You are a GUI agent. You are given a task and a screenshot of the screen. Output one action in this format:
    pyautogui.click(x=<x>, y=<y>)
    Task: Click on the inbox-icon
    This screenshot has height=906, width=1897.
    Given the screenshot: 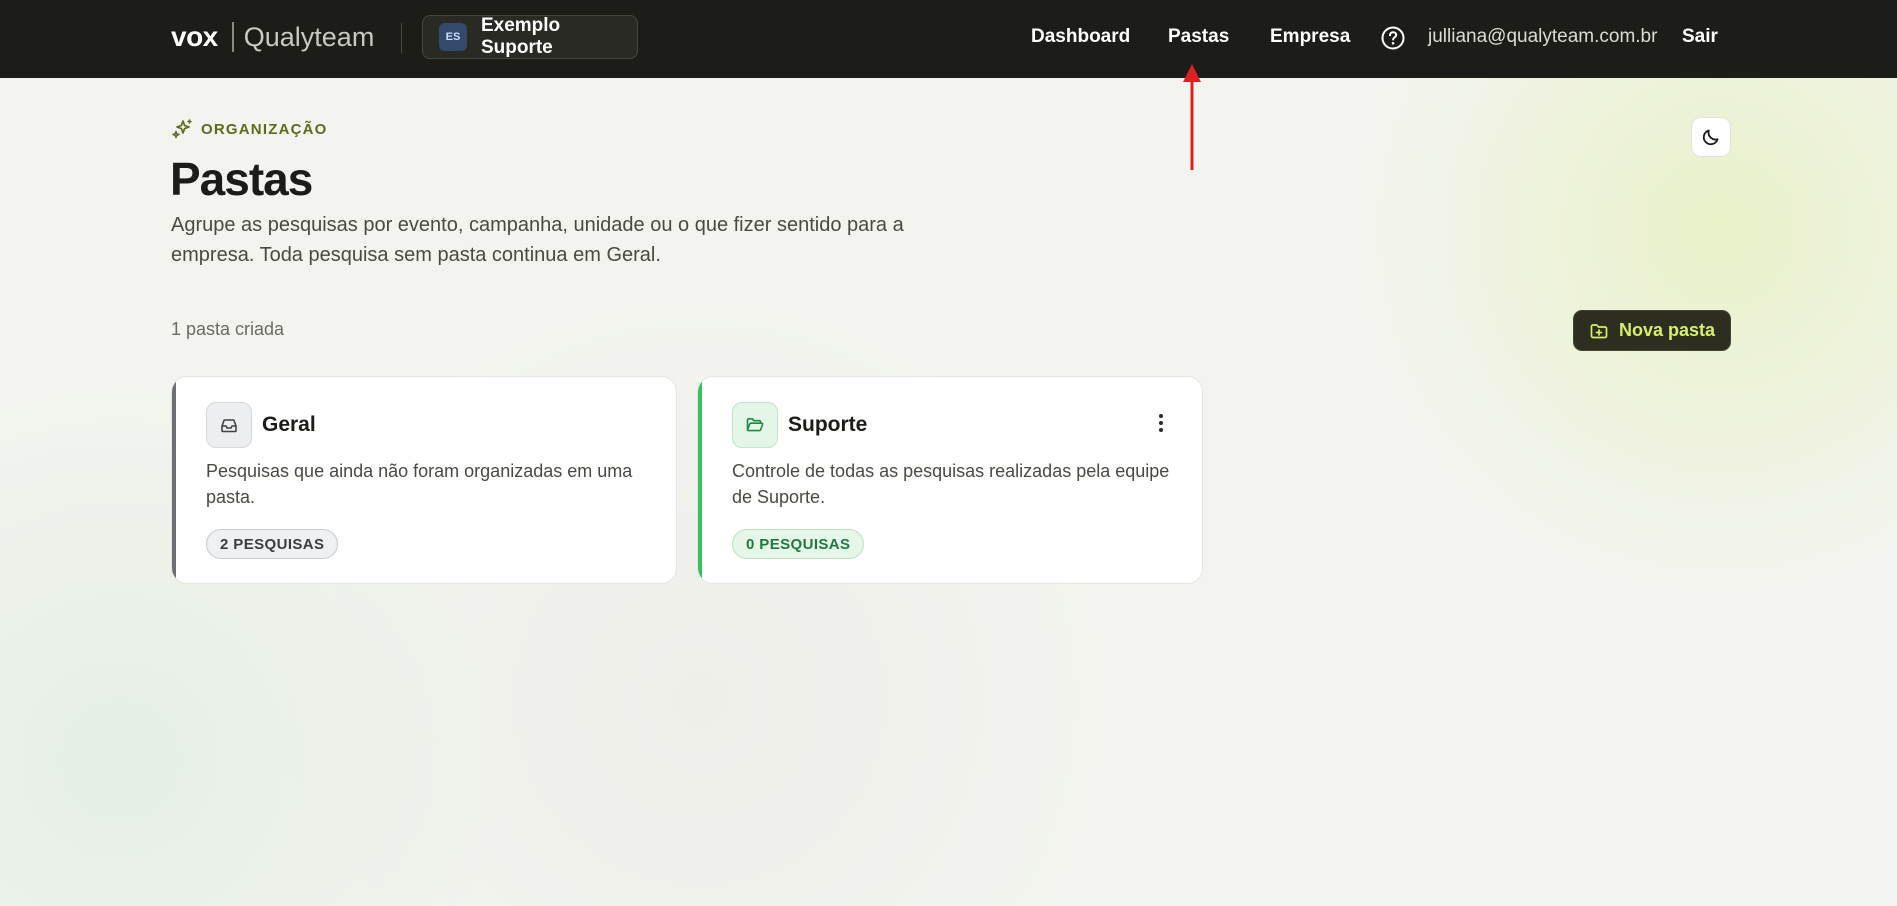 What is the action you would take?
    pyautogui.click(x=229, y=426)
    